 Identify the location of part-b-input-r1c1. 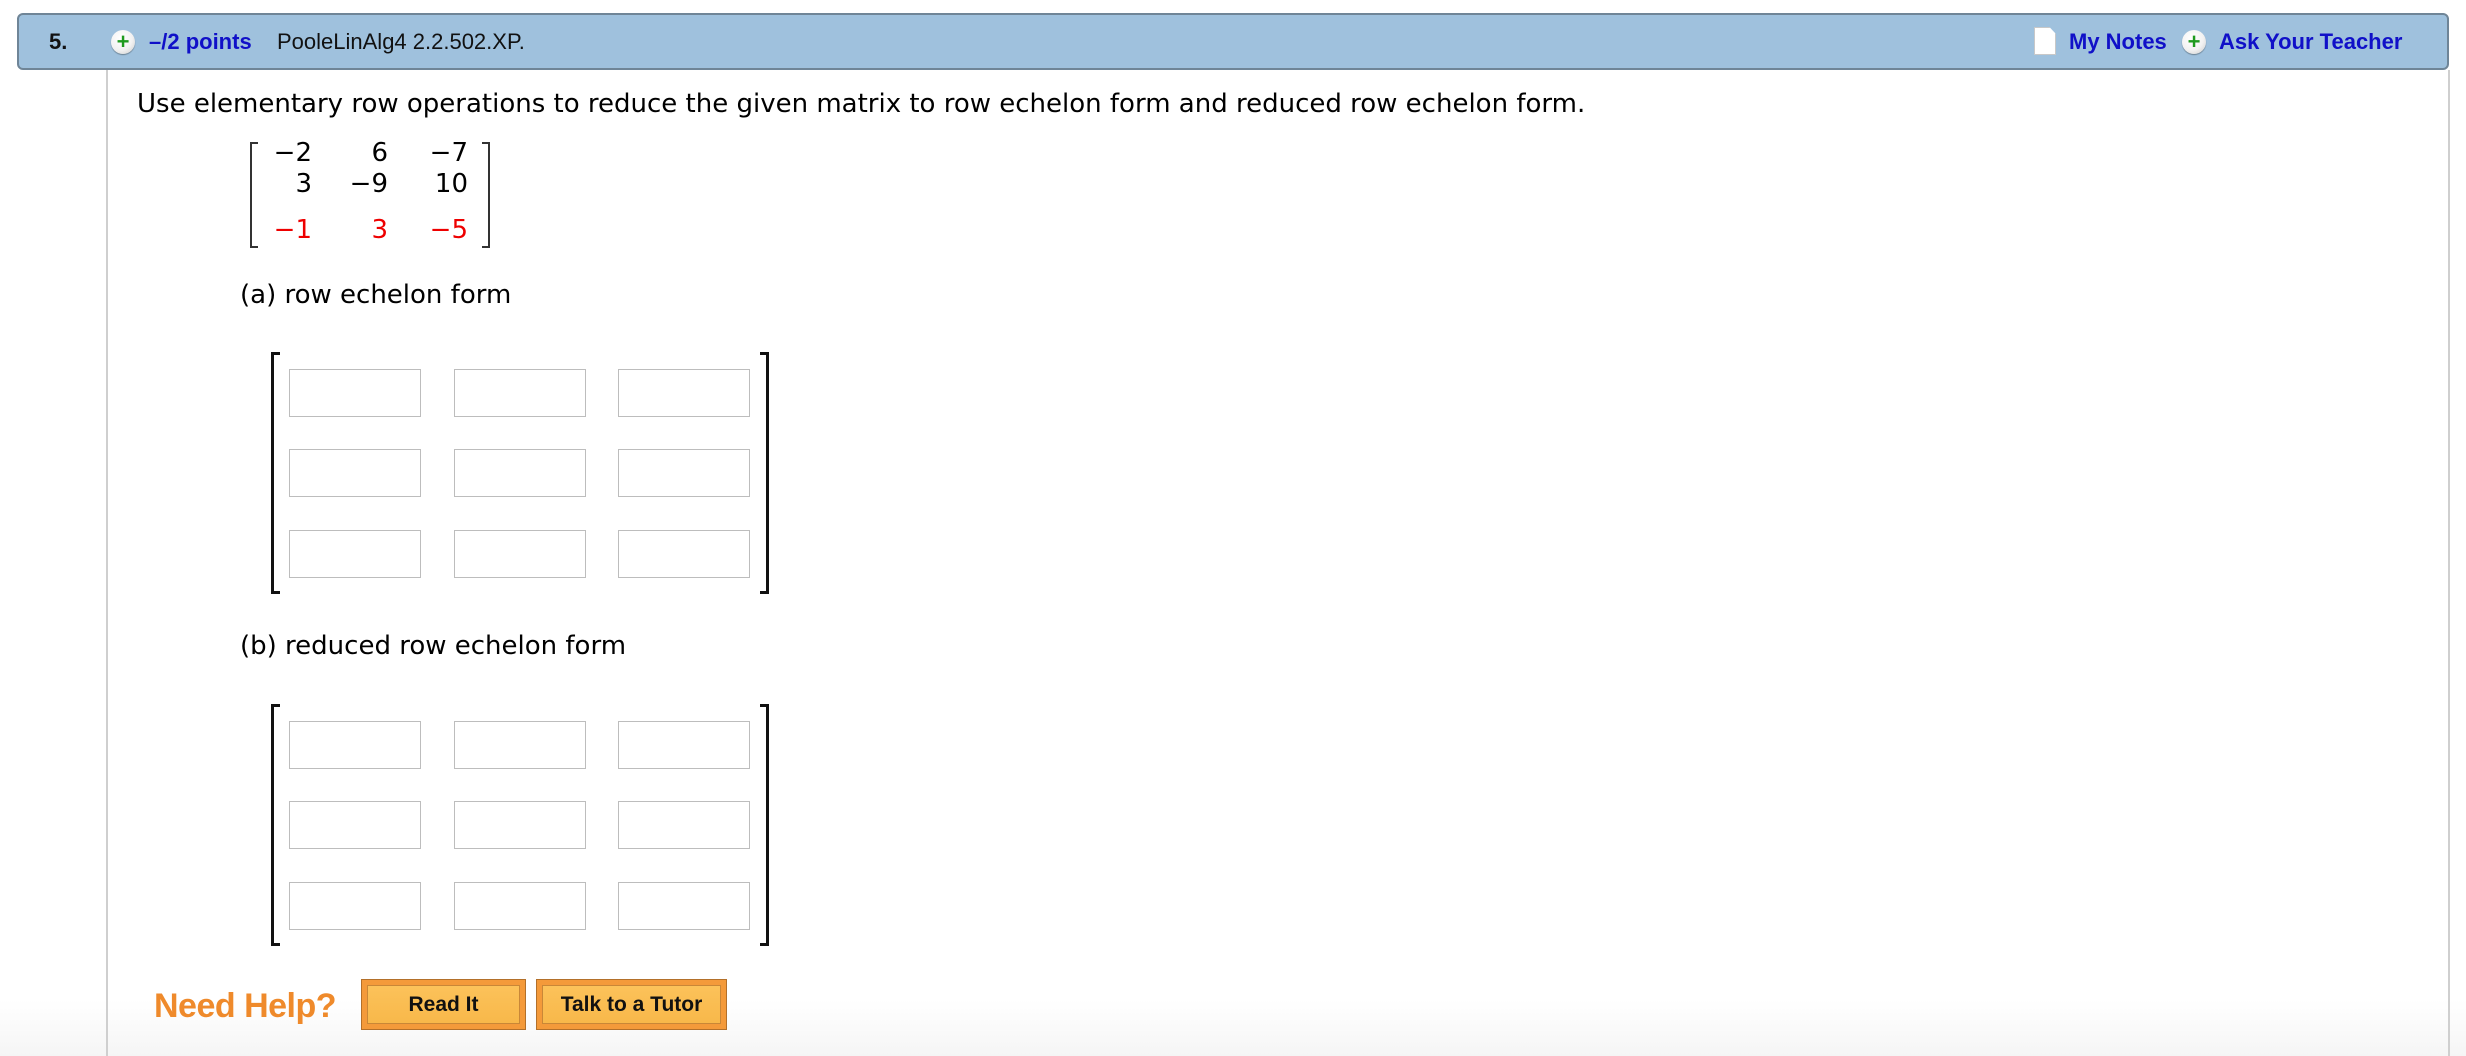
(355, 745).